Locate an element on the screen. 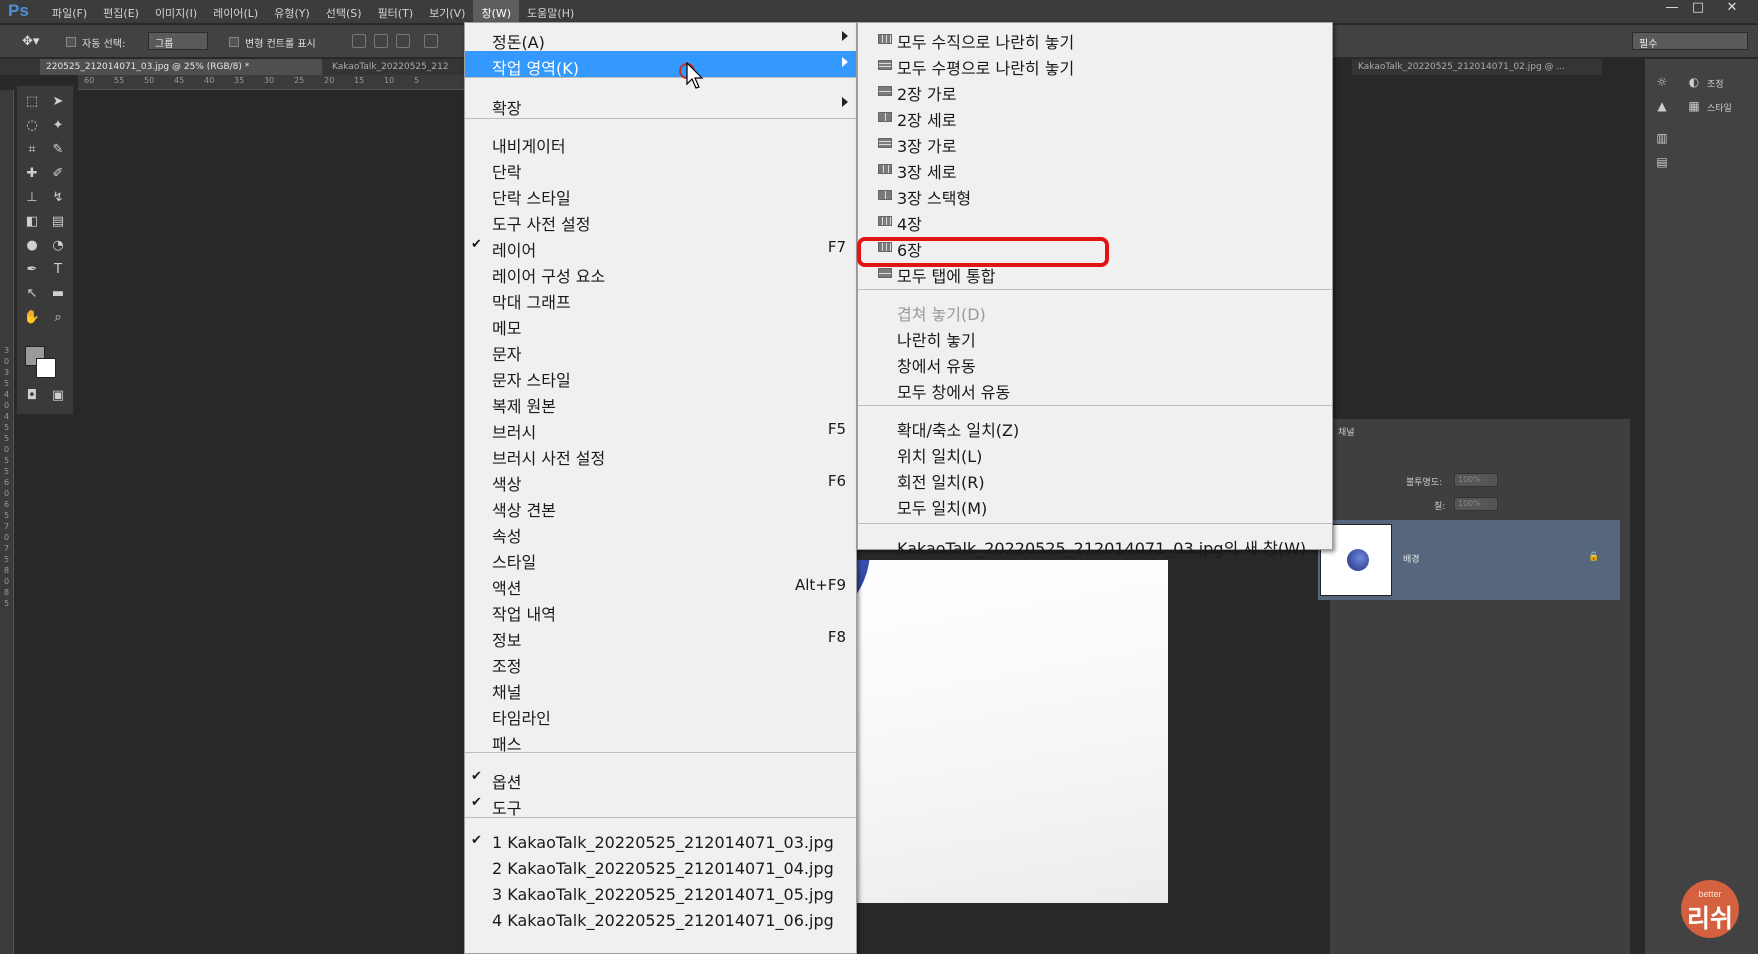 This screenshot has width=1758, height=954. arrange-menu-item: 2장 가로 is located at coordinates (1095, 90).